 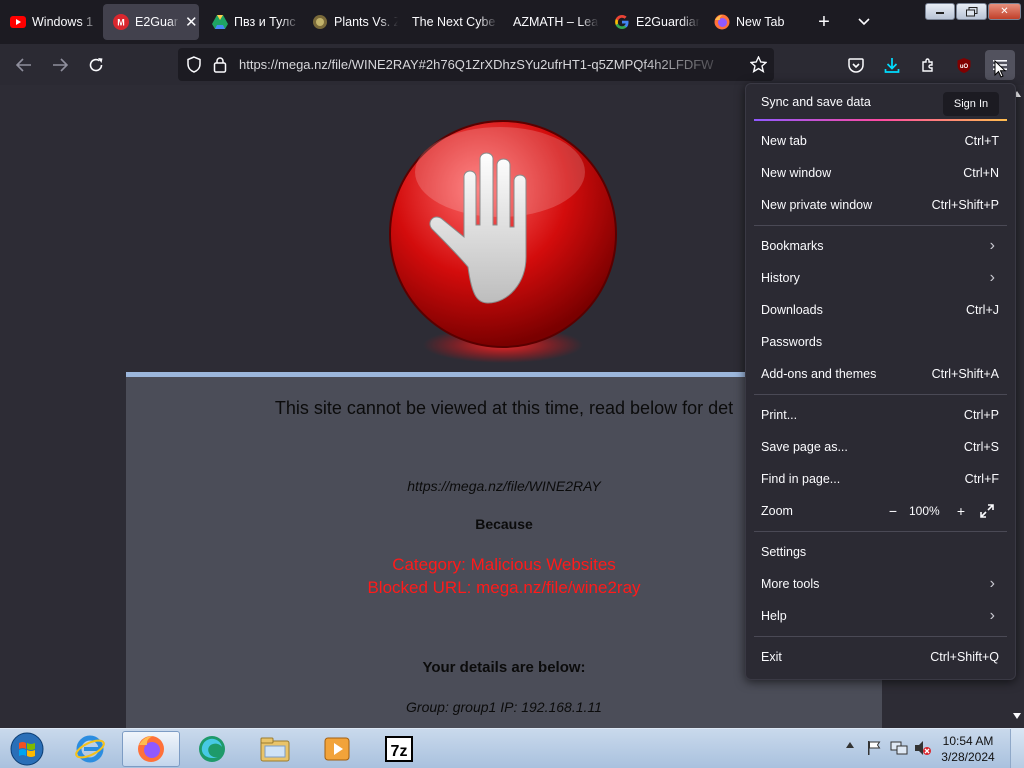 What do you see at coordinates (366, 22) in the screenshot?
I see `tab-title: Plants Vs. Z` at bounding box center [366, 22].